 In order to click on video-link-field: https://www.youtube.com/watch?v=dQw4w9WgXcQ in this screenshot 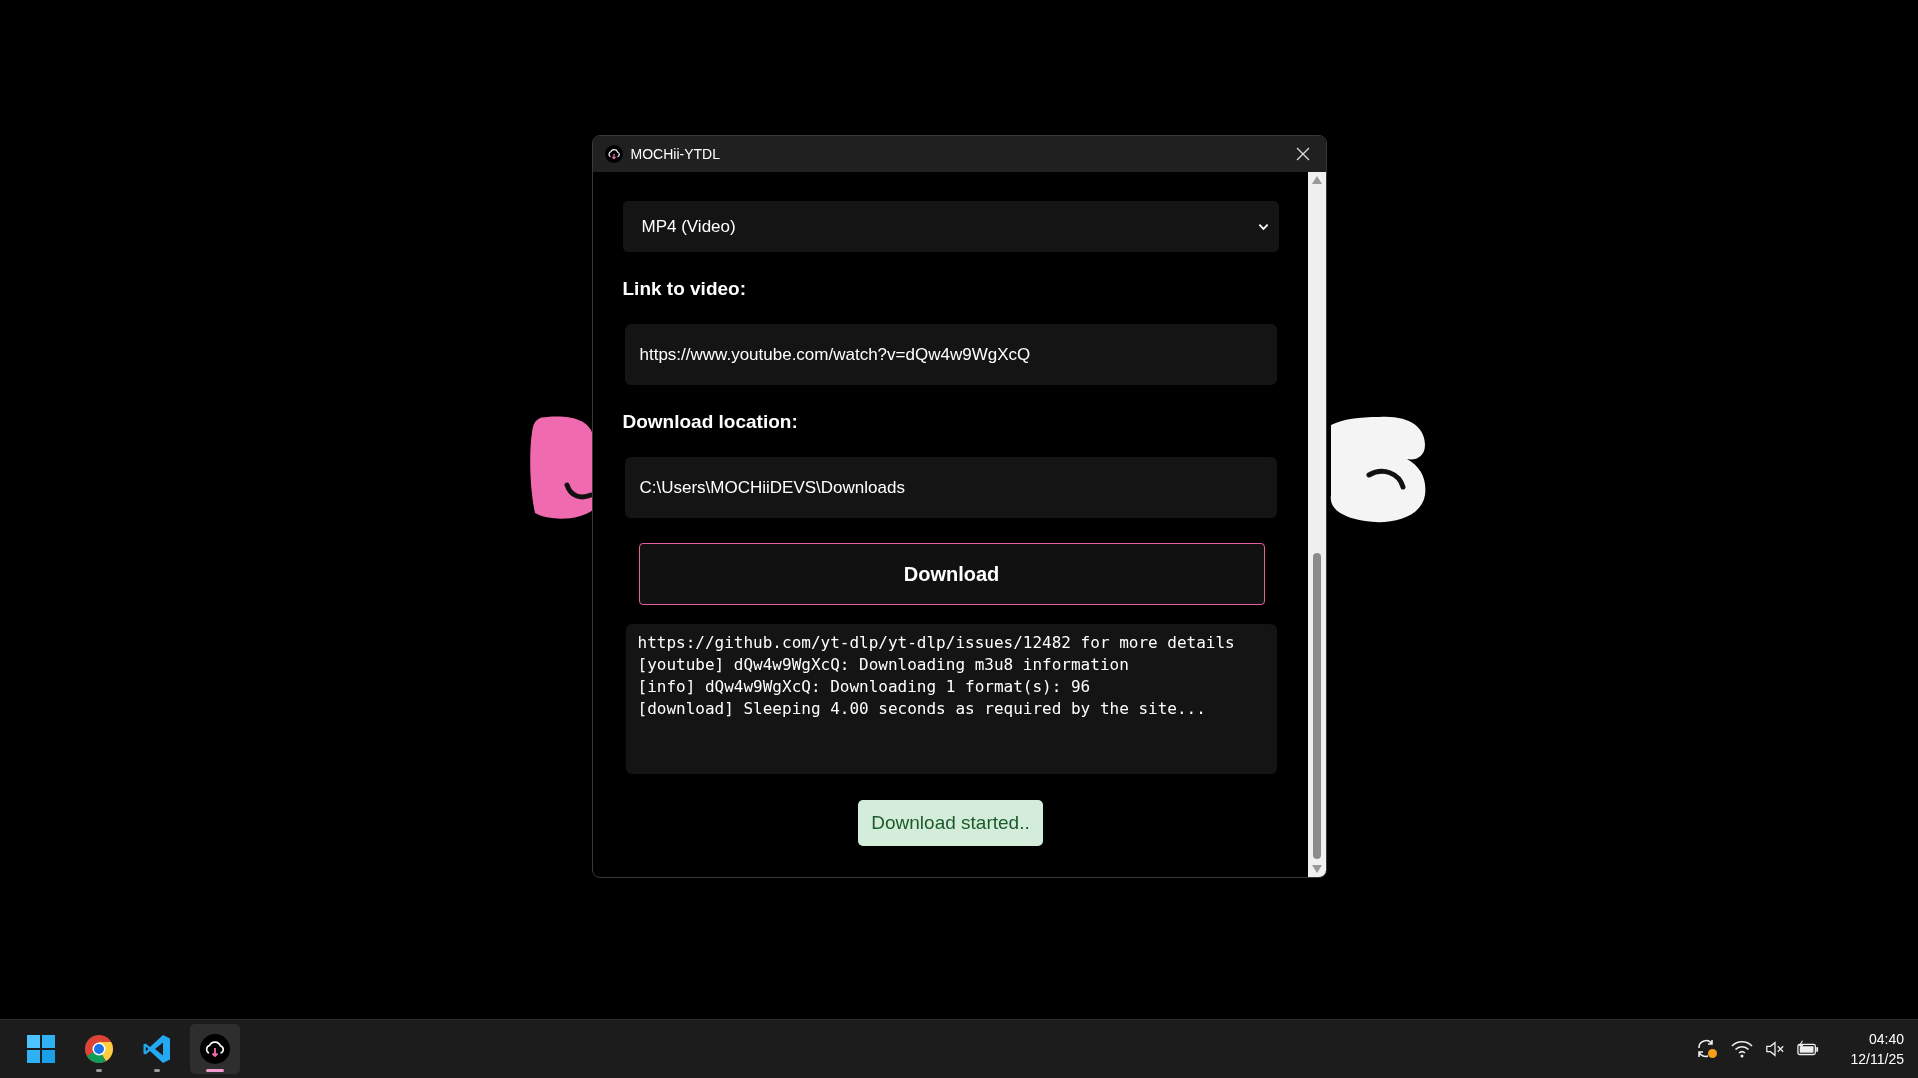, I will do `click(950, 354)`.